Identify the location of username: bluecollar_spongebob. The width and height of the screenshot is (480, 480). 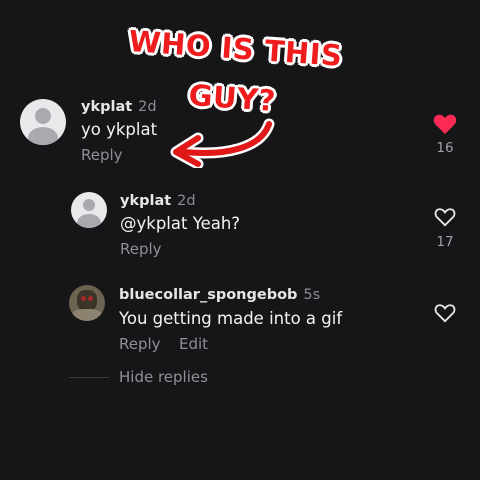
(208, 295).